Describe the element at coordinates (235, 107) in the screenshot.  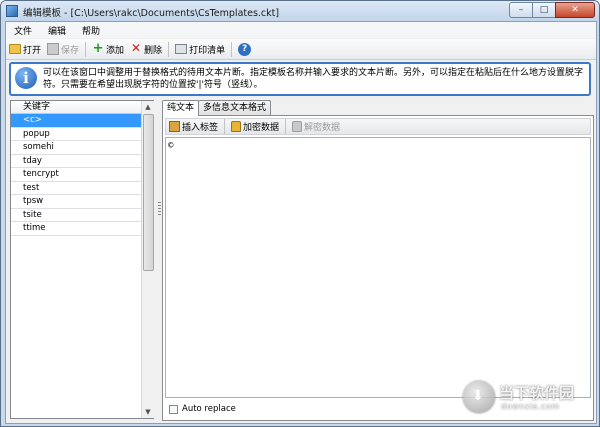
I see `tab-rich-text: 多信息文本格式` at that location.